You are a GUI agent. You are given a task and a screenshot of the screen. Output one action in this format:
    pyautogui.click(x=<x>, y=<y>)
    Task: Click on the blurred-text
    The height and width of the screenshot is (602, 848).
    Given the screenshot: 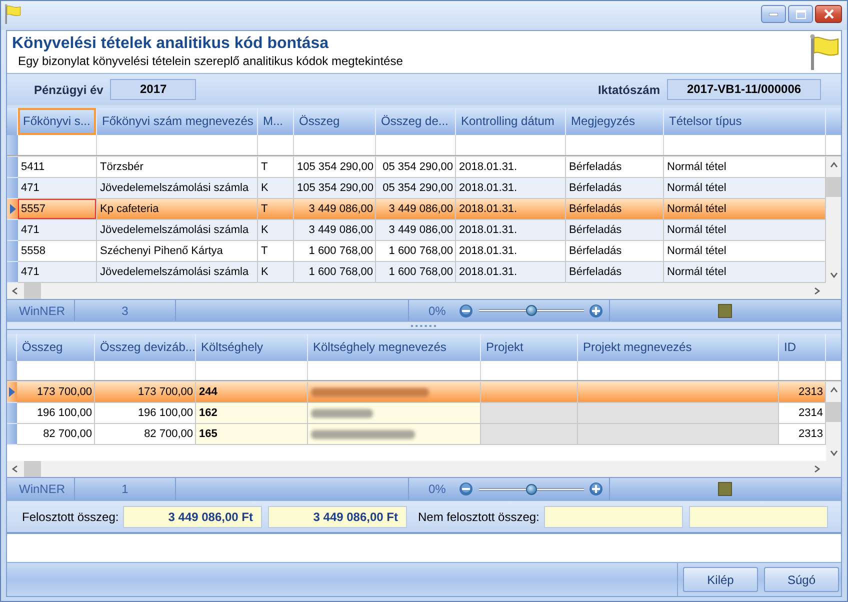 What is the action you would take?
    pyautogui.click(x=342, y=413)
    